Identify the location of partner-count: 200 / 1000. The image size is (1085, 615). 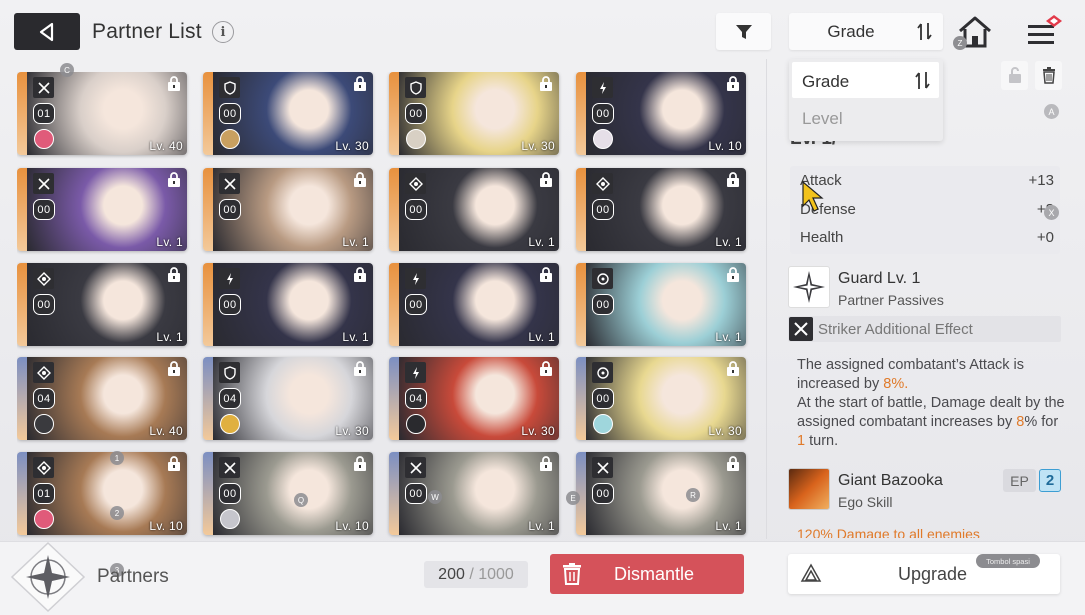
(476, 574).